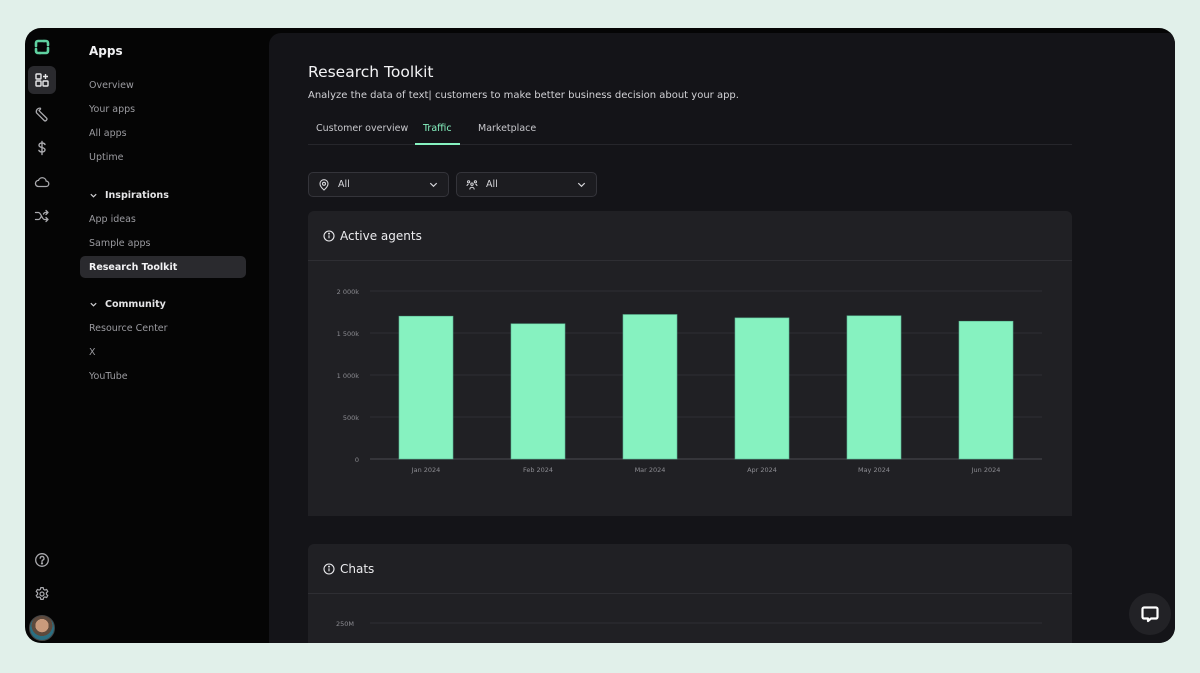 The image size is (1200, 673). What do you see at coordinates (437, 134) in the screenshot?
I see `tab-traffic: Traffic` at bounding box center [437, 134].